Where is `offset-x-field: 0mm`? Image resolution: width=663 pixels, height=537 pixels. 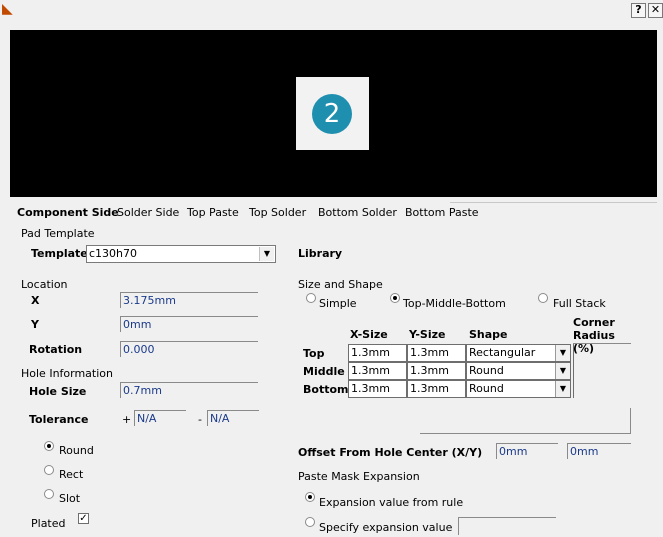 offset-x-field: 0mm is located at coordinates (527, 451).